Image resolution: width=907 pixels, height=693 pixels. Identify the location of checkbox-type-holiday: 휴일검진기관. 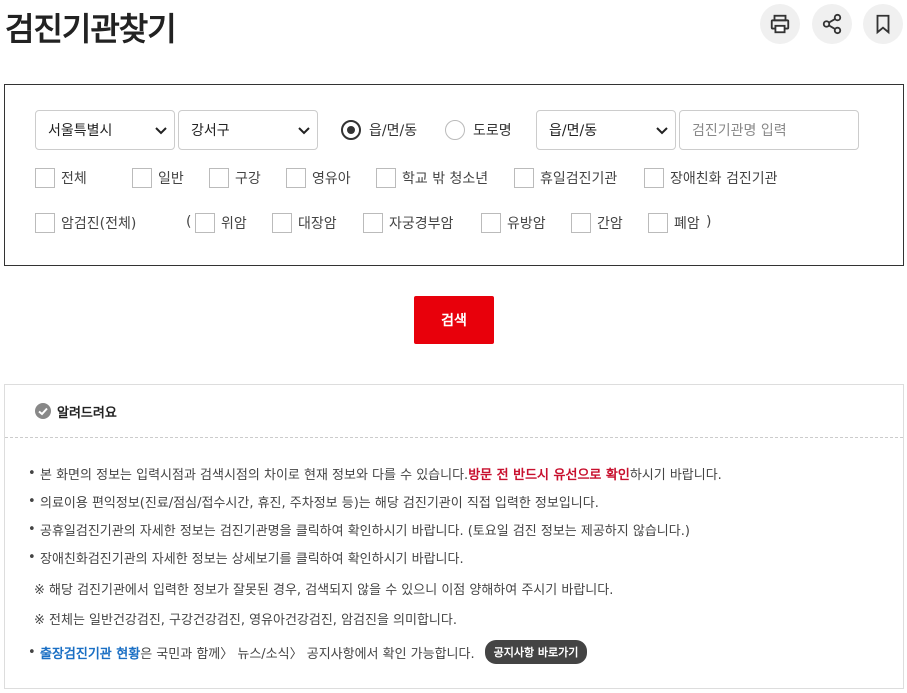
(565, 178).